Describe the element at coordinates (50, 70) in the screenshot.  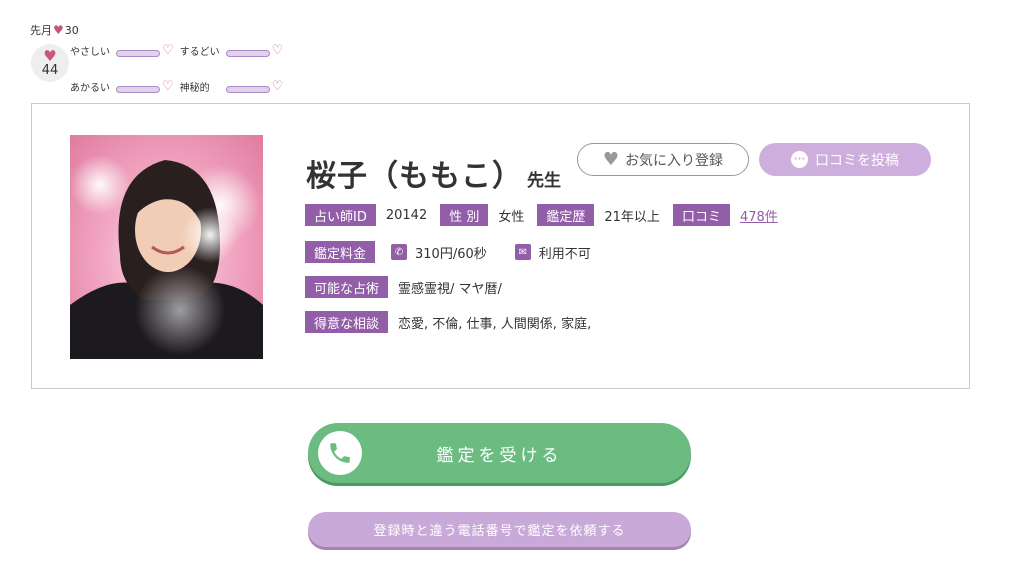
I see `total-hearts-count: 44` at that location.